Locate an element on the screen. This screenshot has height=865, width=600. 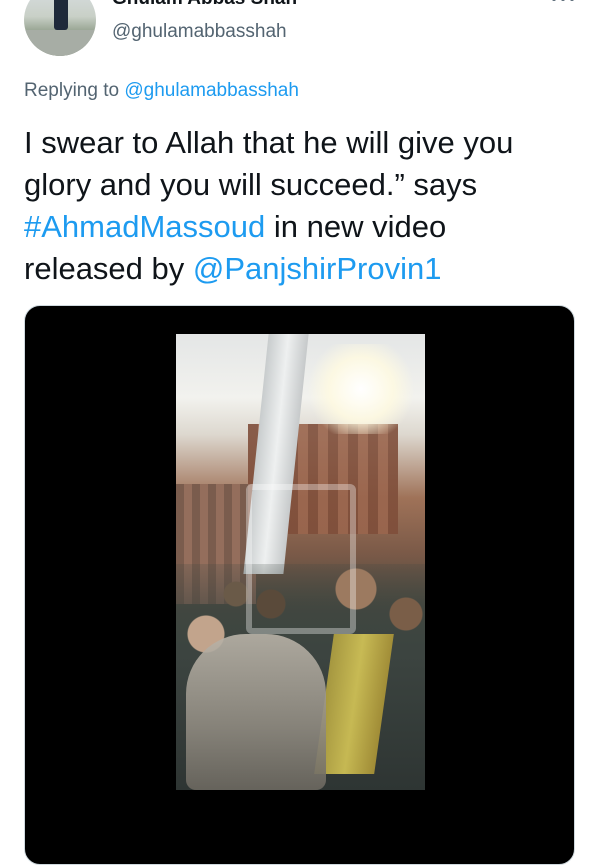
author-handle: @ghulamabbasshah is located at coordinates (199, 32).